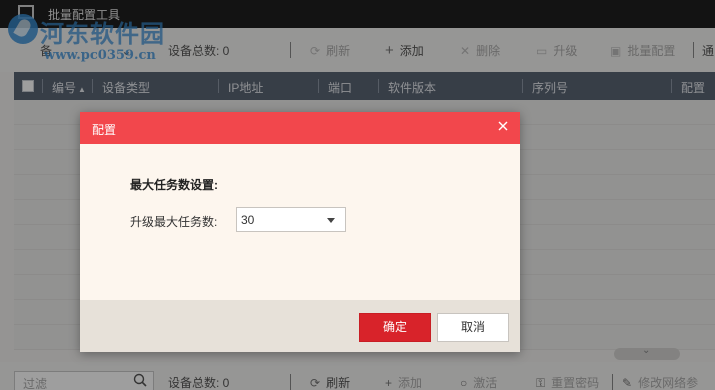  Describe the element at coordinates (300, 326) in the screenshot. I see `dialog-footer: 确定 取消` at that location.